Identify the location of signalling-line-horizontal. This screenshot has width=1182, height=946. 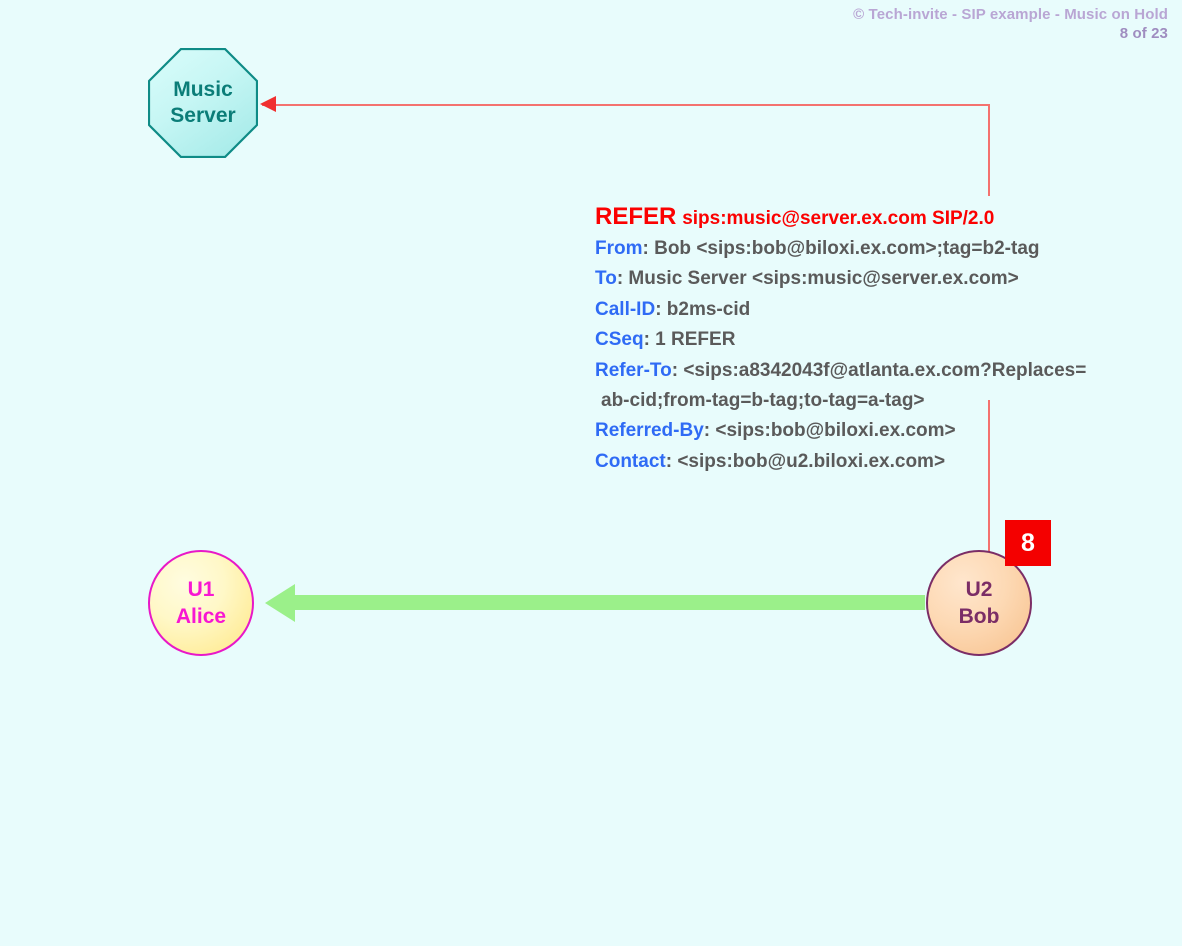
(626, 105).